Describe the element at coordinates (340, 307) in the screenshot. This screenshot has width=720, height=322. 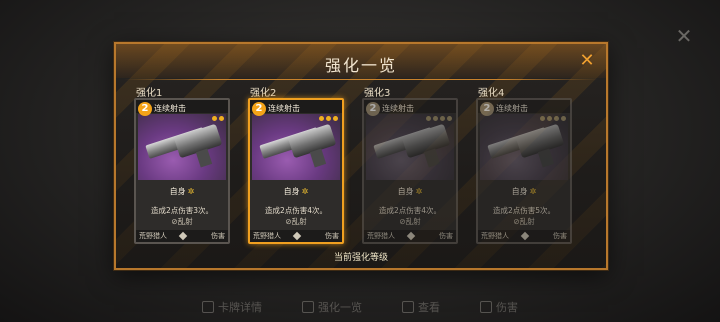
I see `bottom-item-label: 强化一览` at that location.